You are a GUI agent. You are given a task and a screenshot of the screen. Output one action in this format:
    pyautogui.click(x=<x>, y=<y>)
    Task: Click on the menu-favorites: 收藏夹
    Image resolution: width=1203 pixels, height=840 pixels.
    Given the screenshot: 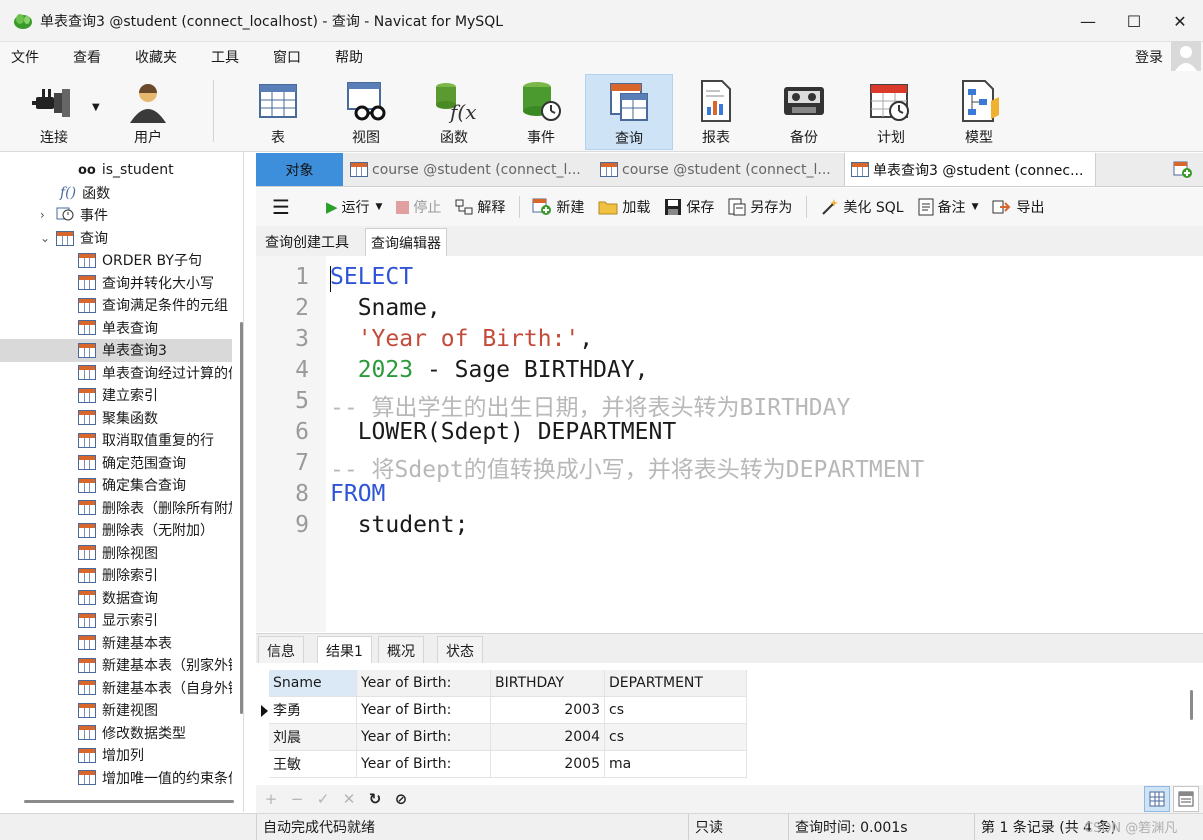 What is the action you would take?
    pyautogui.click(x=156, y=57)
    